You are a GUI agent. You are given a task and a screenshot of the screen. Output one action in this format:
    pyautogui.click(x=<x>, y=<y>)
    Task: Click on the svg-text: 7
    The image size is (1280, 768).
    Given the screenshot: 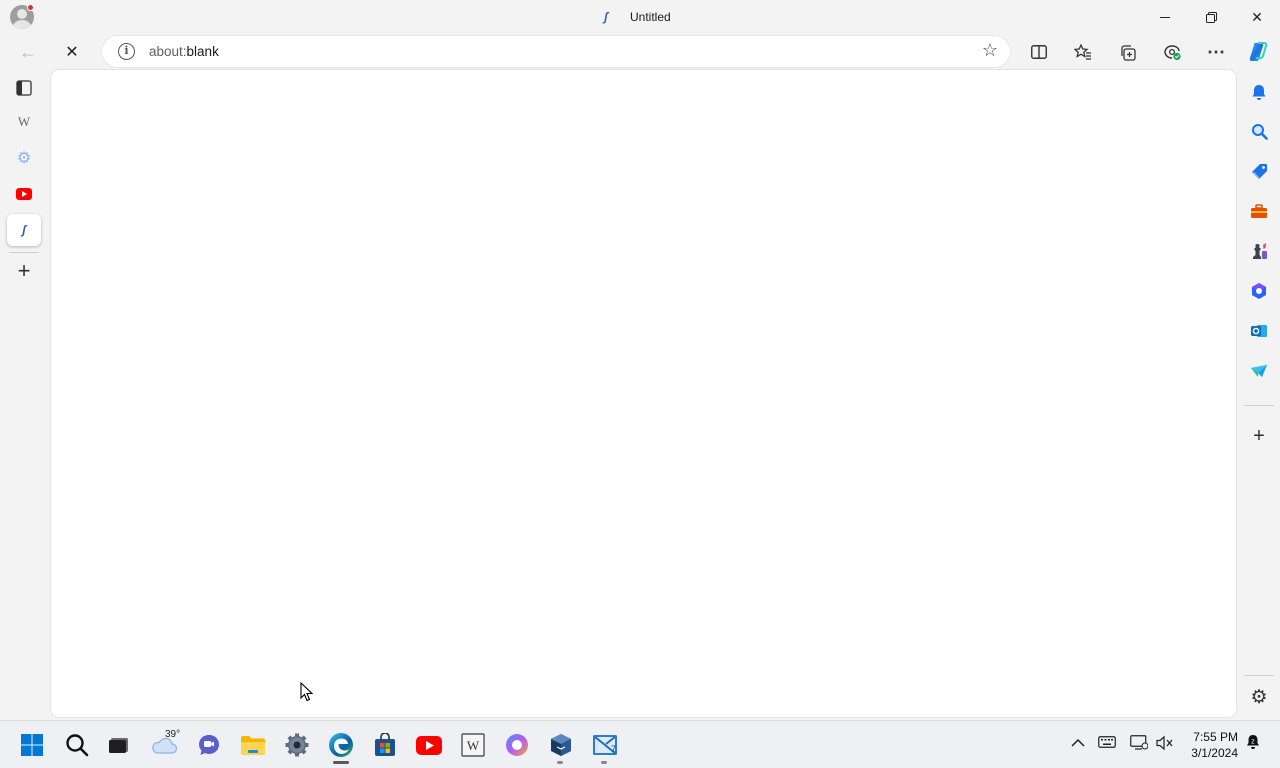 What is the action you would take?
    pyautogui.click(x=613, y=749)
    